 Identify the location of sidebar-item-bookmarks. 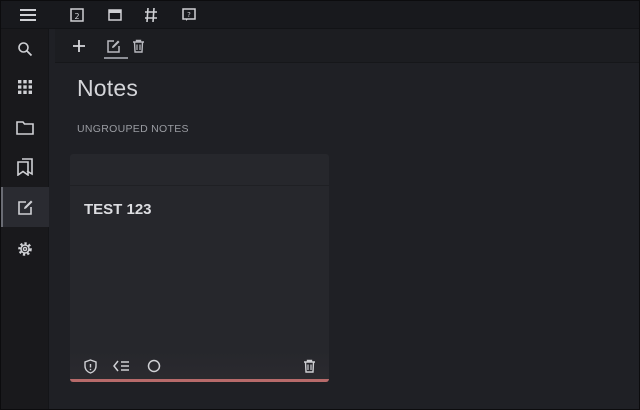
(25, 167).